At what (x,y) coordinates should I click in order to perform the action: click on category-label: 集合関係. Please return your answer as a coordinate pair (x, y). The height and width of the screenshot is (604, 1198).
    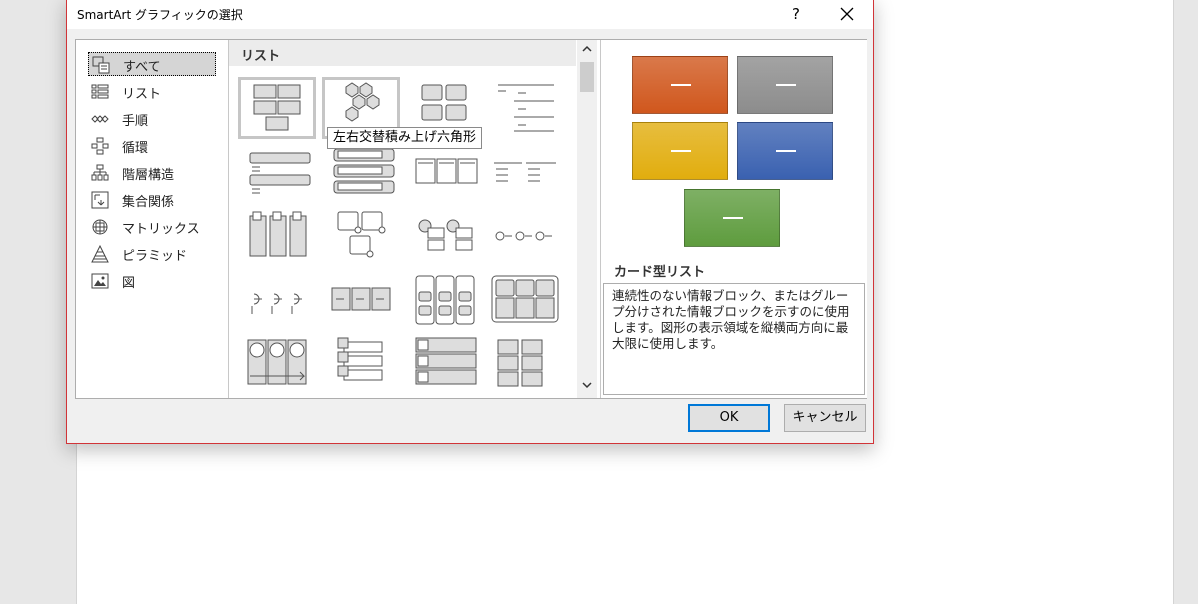
    Looking at the image, I should click on (148, 202).